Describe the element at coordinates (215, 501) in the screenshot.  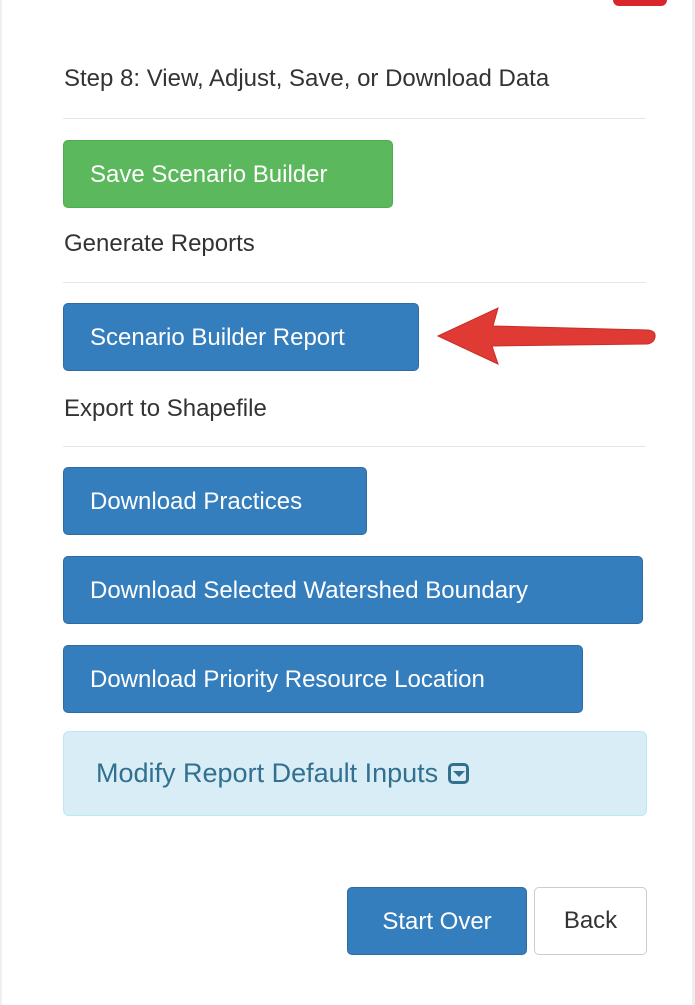
I see `download-practices-button: Download Practices` at that location.